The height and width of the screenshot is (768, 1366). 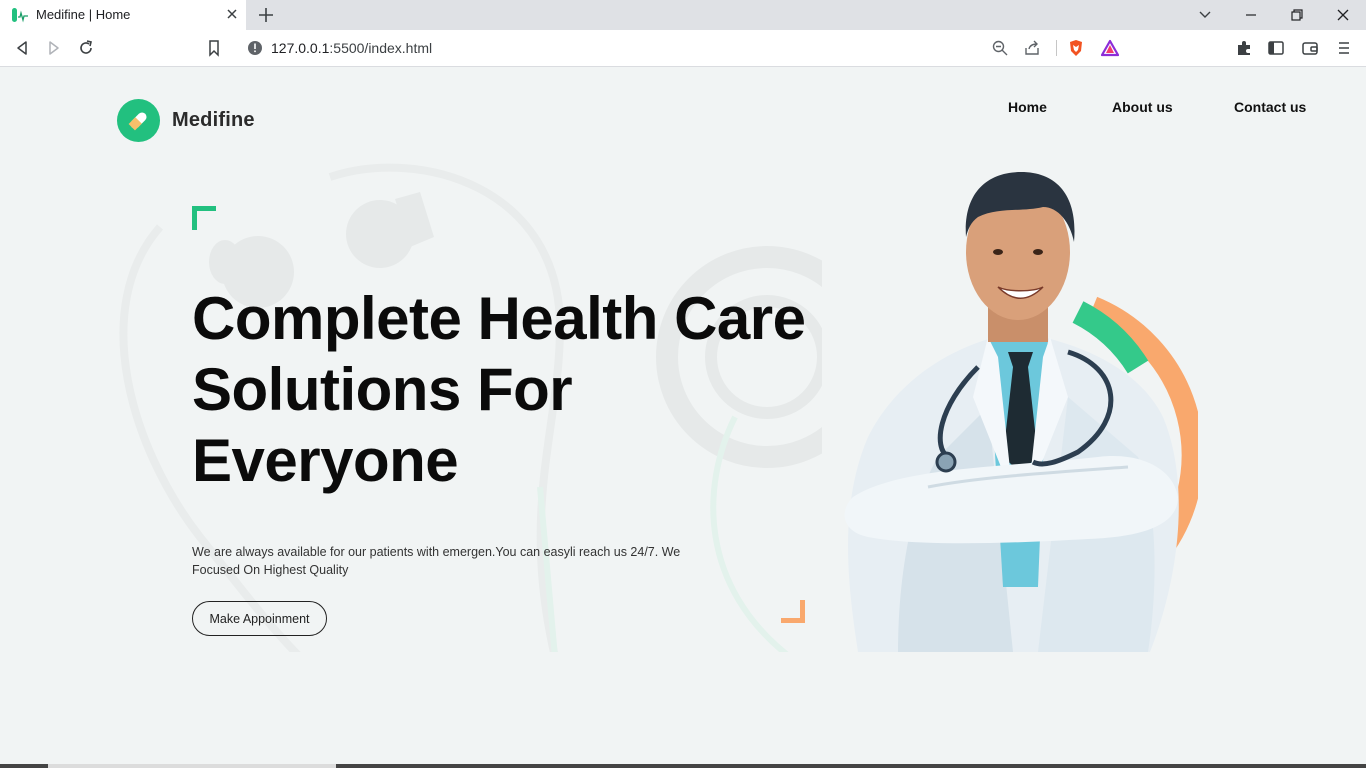 What do you see at coordinates (1142, 107) in the screenshot?
I see `nav-about-us: About us` at bounding box center [1142, 107].